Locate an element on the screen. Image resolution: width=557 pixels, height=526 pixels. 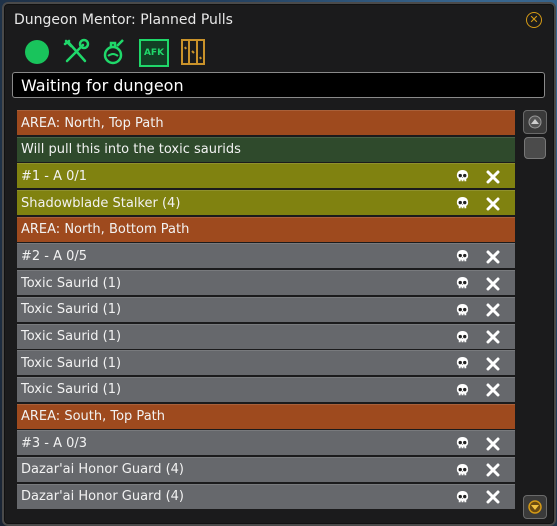
scrollbar is located at coordinates (535, 315).